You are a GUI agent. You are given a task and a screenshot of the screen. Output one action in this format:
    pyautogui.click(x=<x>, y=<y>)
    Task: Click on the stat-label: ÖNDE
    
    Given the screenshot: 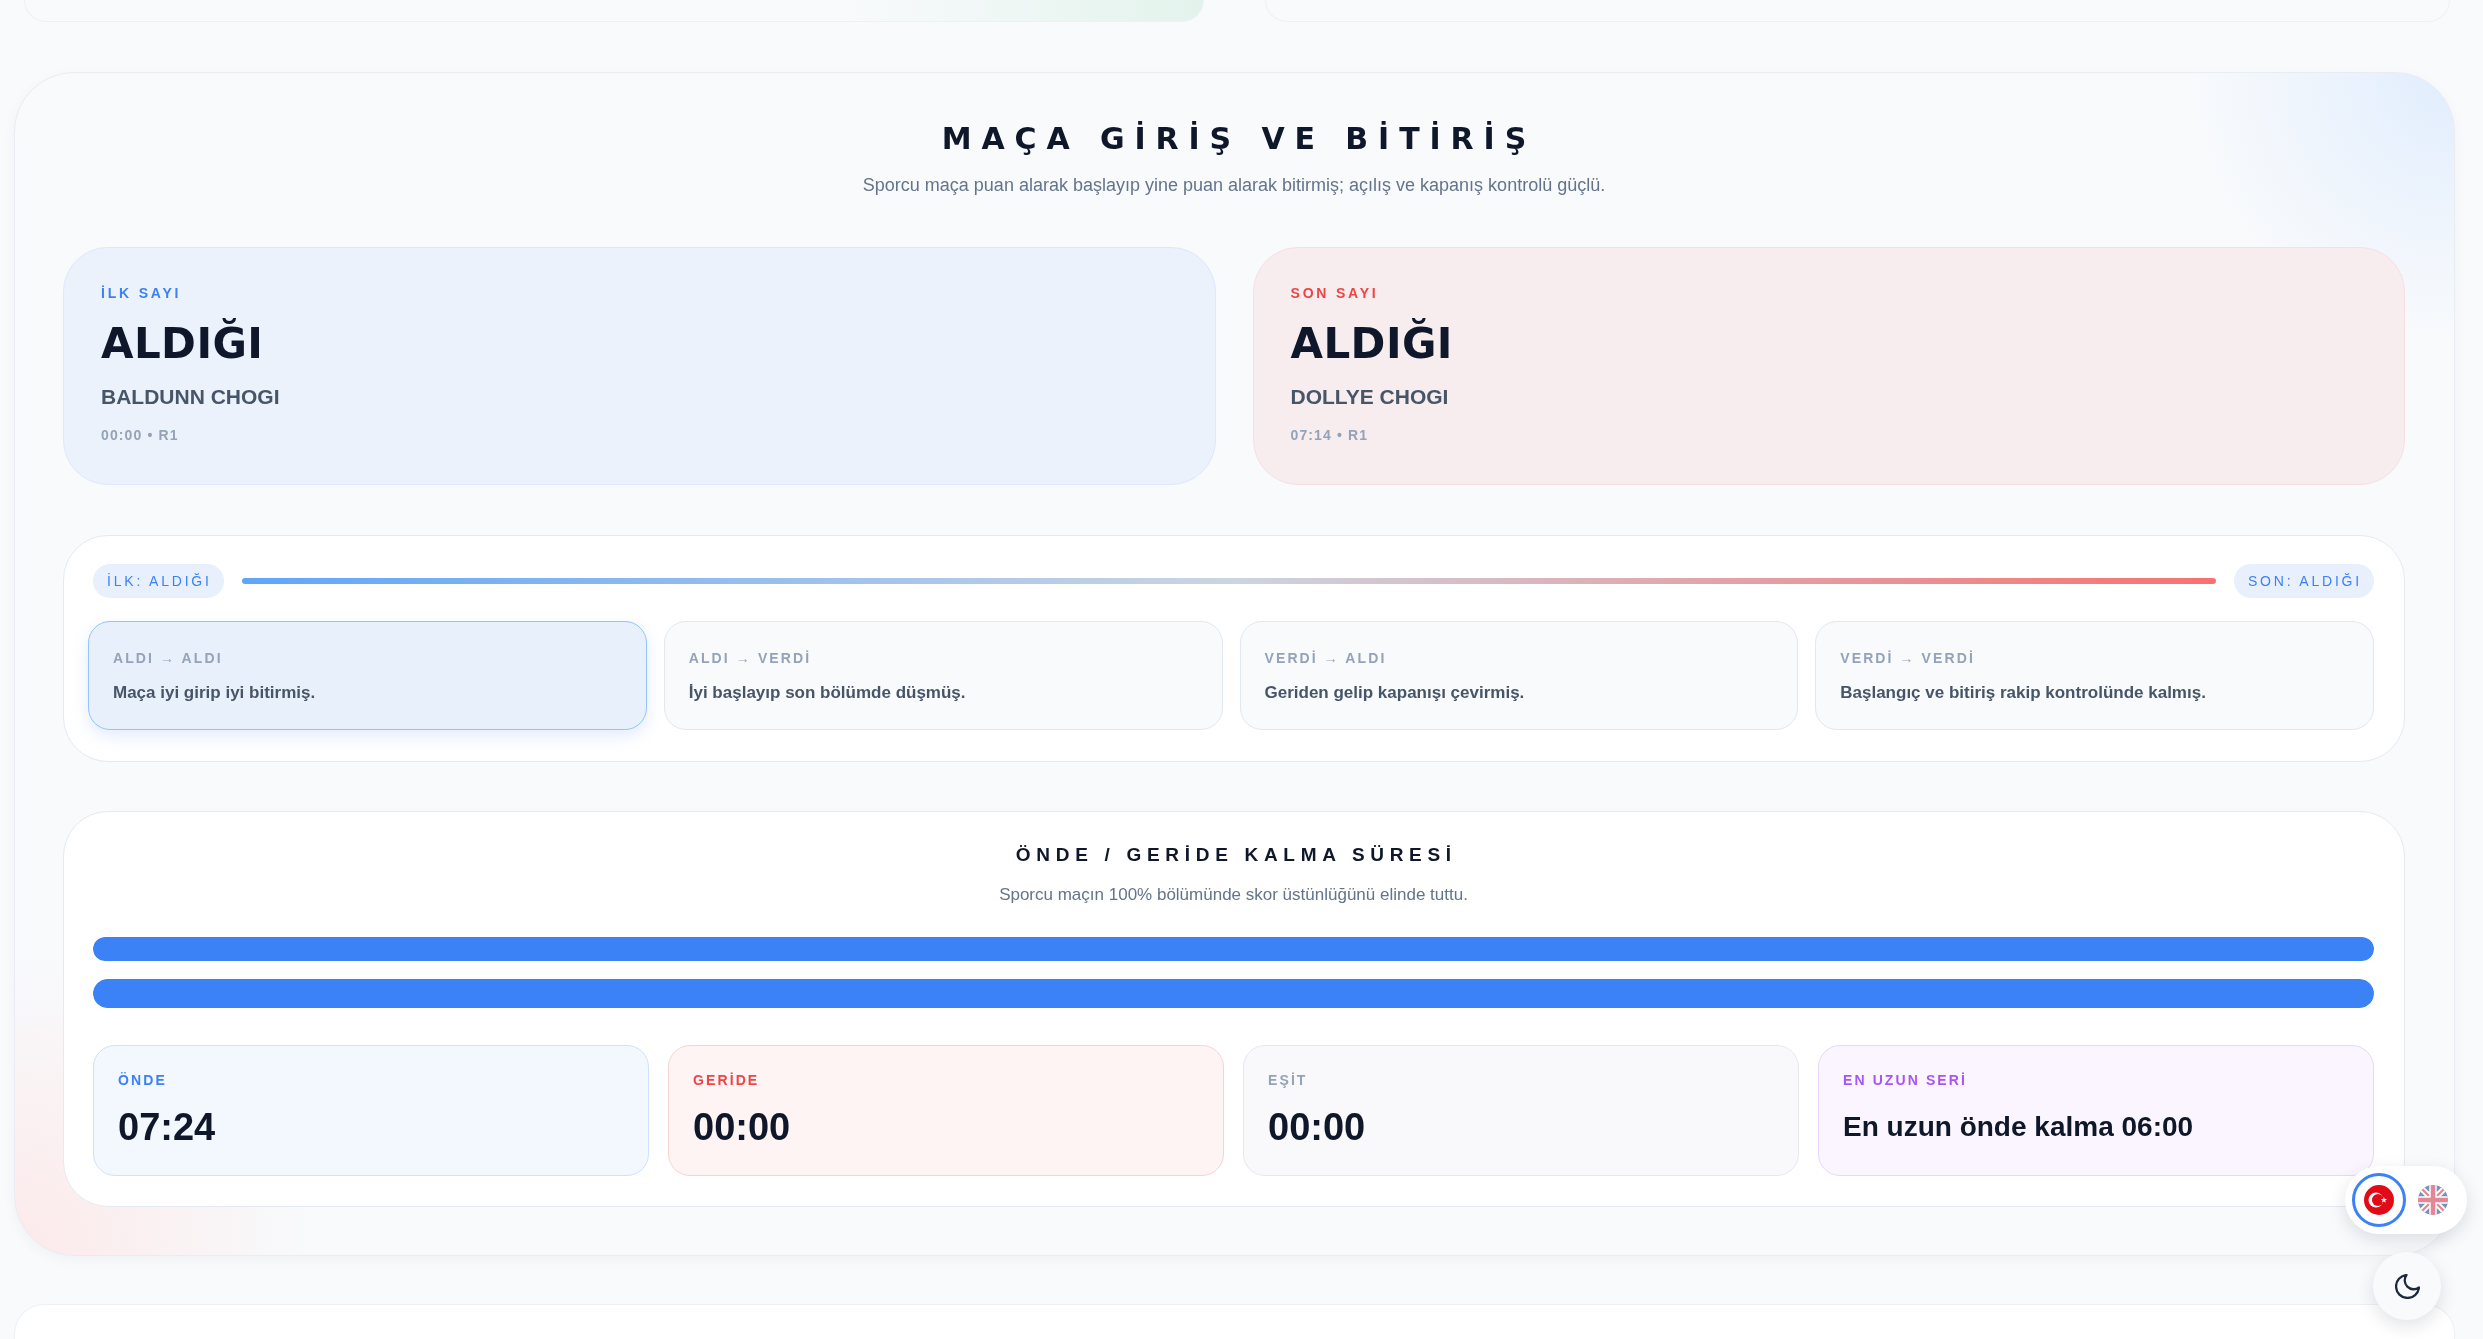 What is the action you would take?
    pyautogui.click(x=142, y=1080)
    